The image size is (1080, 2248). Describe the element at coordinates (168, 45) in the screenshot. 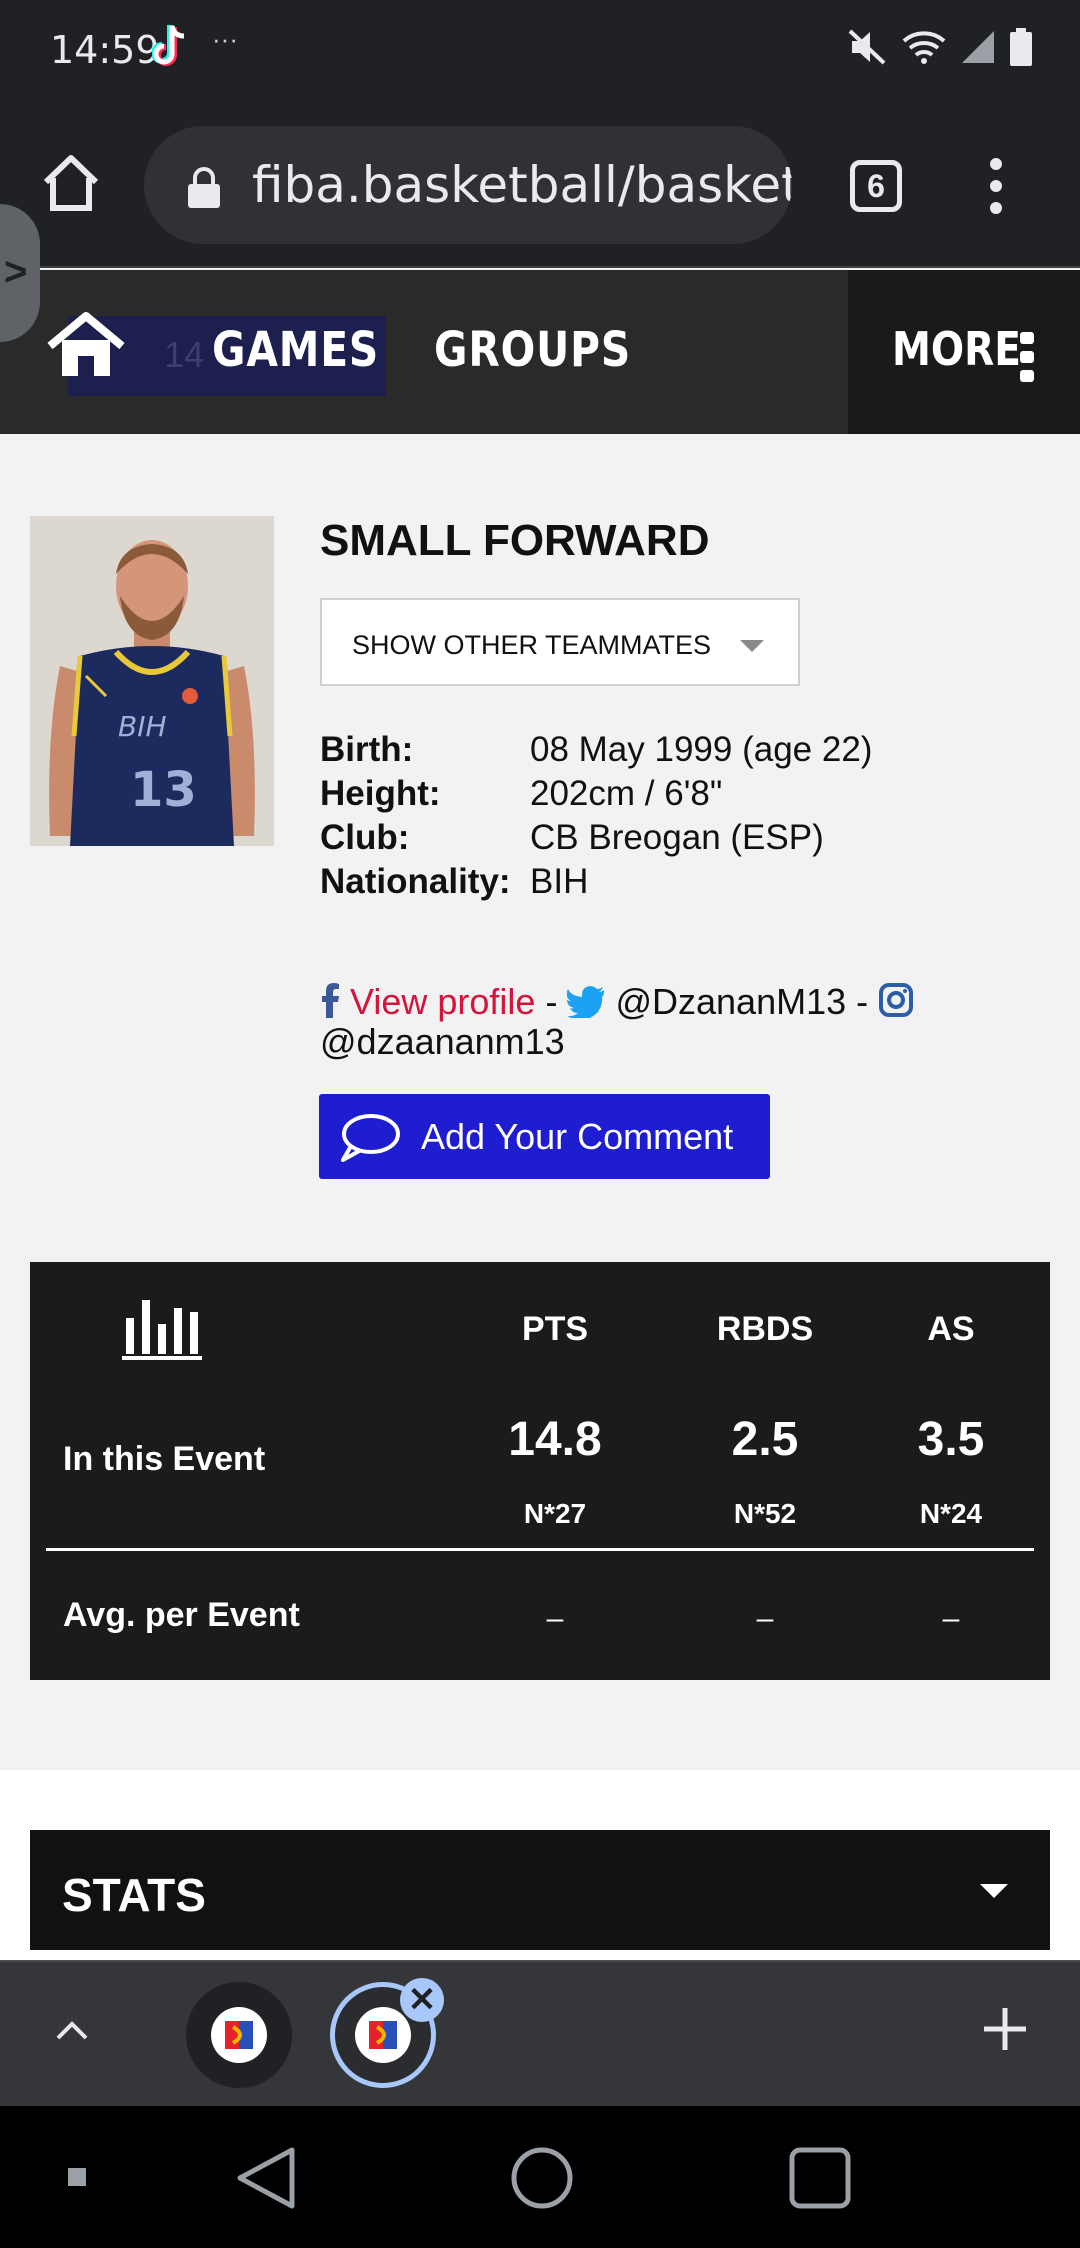

I see `tiktok-icon` at that location.